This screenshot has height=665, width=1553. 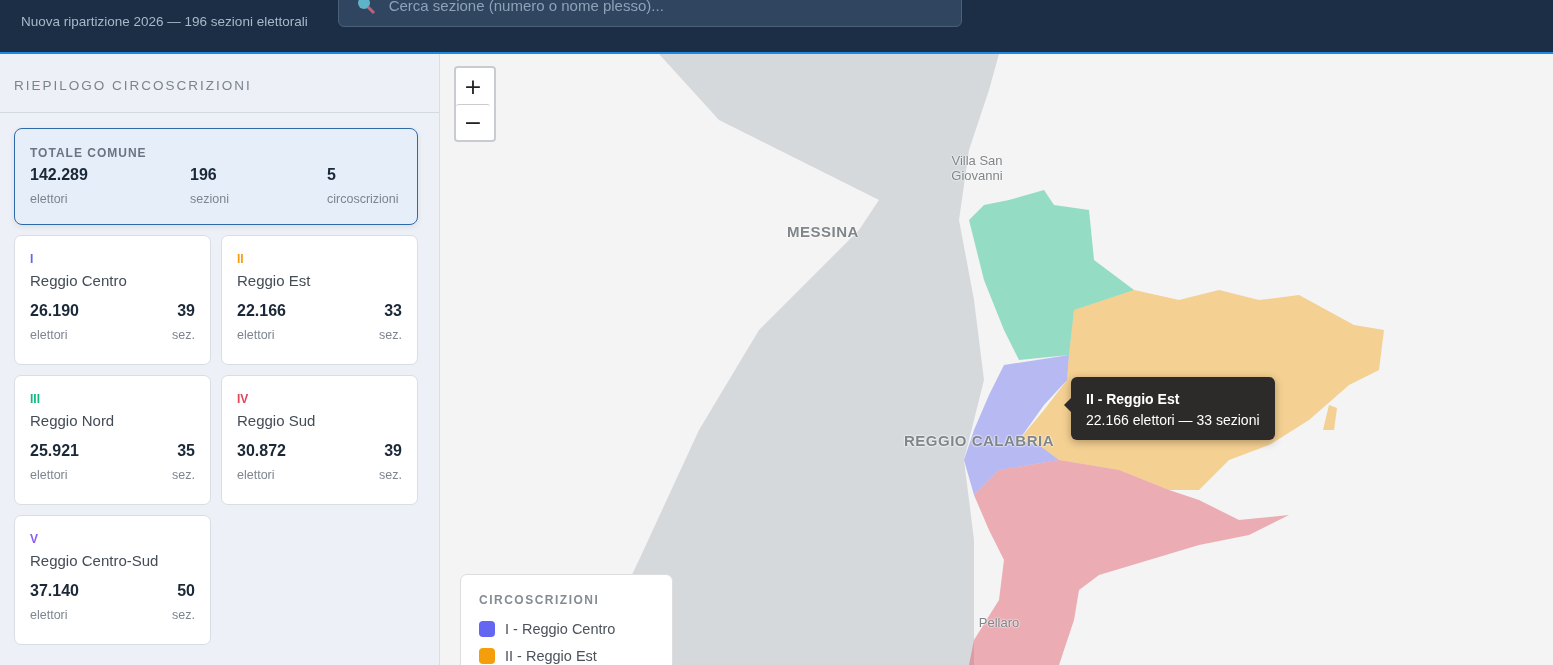 What do you see at coordinates (363, 199) in the screenshot?
I see `stat-label: circoscrizioni` at bounding box center [363, 199].